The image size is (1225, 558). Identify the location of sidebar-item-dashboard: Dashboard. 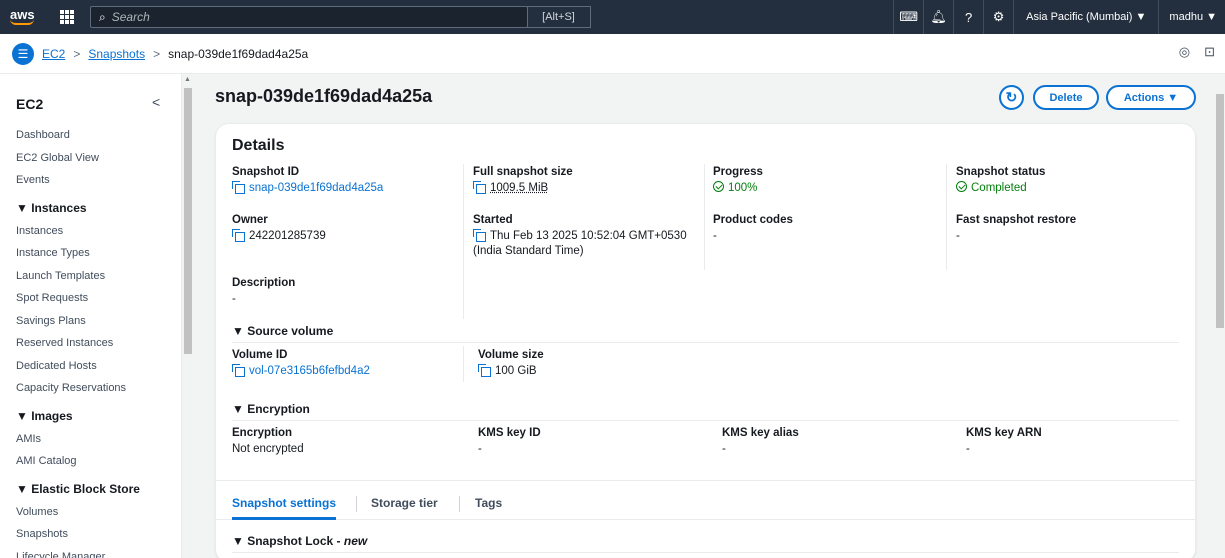
(96, 135).